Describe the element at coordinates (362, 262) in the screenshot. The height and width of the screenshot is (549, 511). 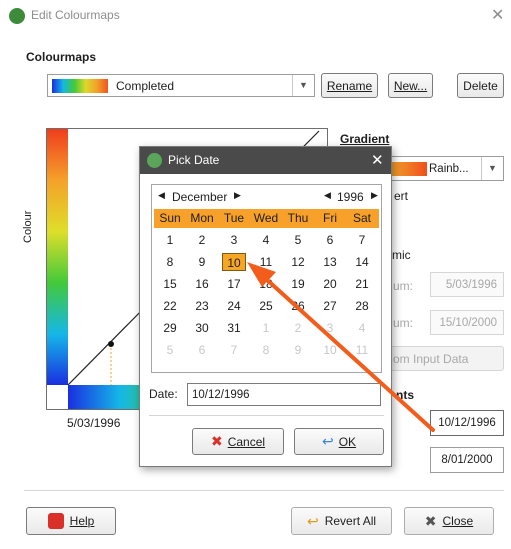
I see `calendar-day: 14` at that location.